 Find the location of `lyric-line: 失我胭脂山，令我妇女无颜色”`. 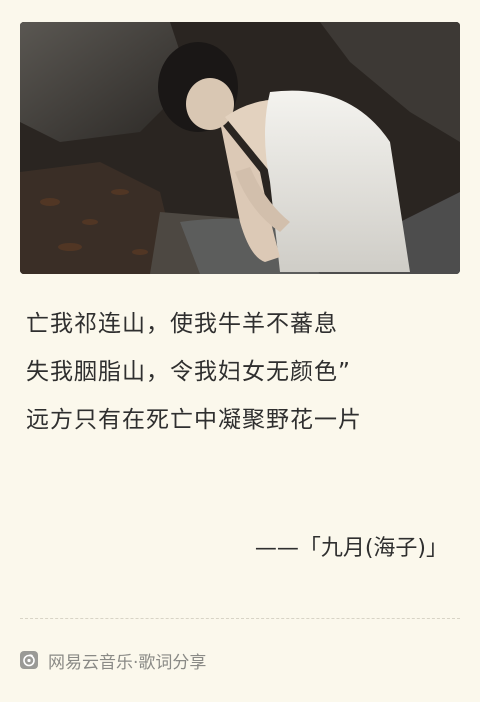

lyric-line: 失我胭脂山，令我妇女无颜色” is located at coordinates (188, 372).